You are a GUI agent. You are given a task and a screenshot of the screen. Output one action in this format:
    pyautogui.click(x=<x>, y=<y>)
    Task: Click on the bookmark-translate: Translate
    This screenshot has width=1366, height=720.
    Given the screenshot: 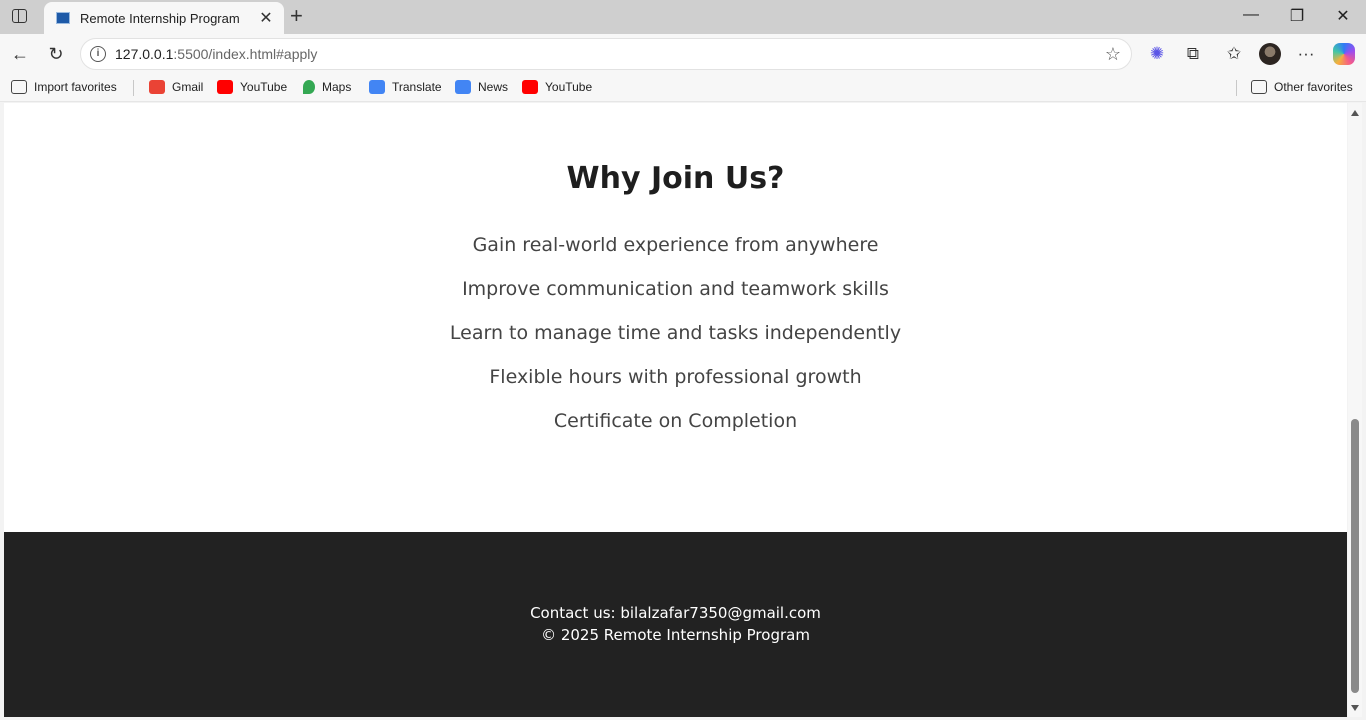 What is the action you would take?
    pyautogui.click(x=405, y=87)
    